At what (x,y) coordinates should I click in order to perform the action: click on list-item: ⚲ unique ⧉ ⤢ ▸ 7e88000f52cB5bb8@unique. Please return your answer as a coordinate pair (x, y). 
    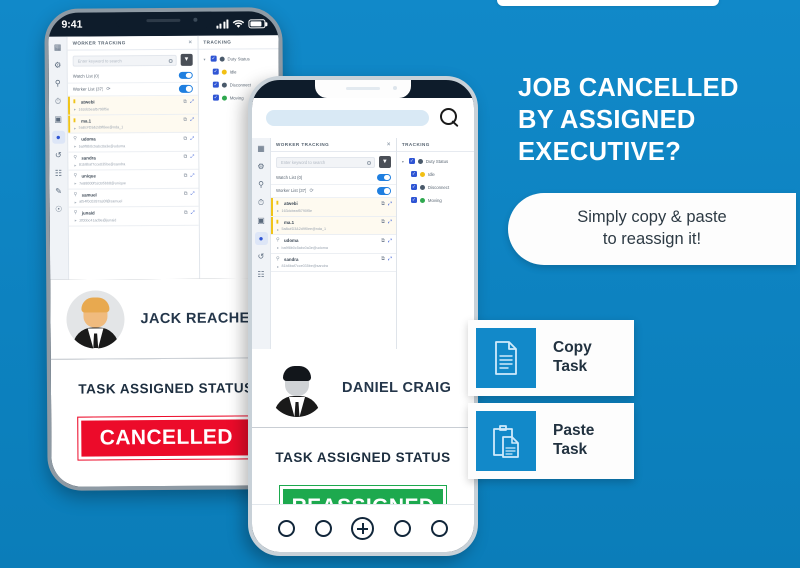
    Looking at the image, I should click on (133, 179).